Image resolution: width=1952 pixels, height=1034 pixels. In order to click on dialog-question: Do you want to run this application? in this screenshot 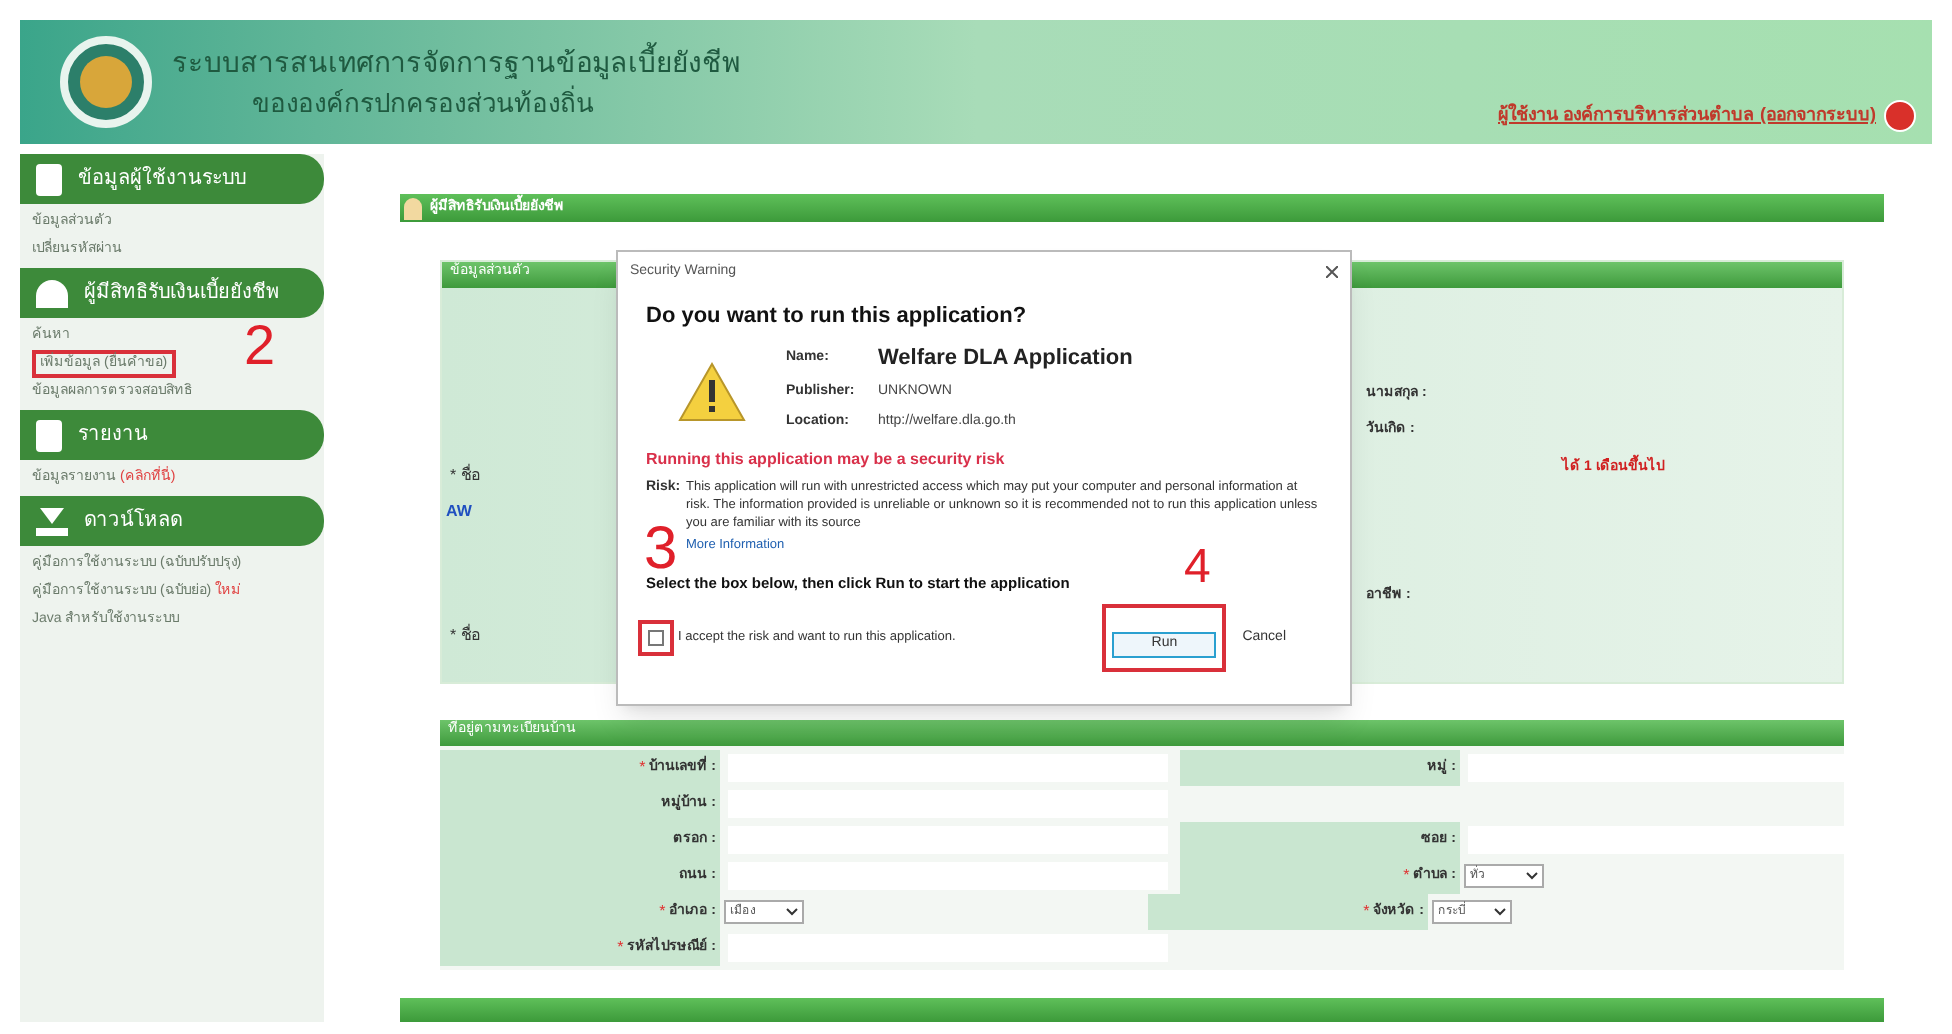, I will do `click(837, 317)`.